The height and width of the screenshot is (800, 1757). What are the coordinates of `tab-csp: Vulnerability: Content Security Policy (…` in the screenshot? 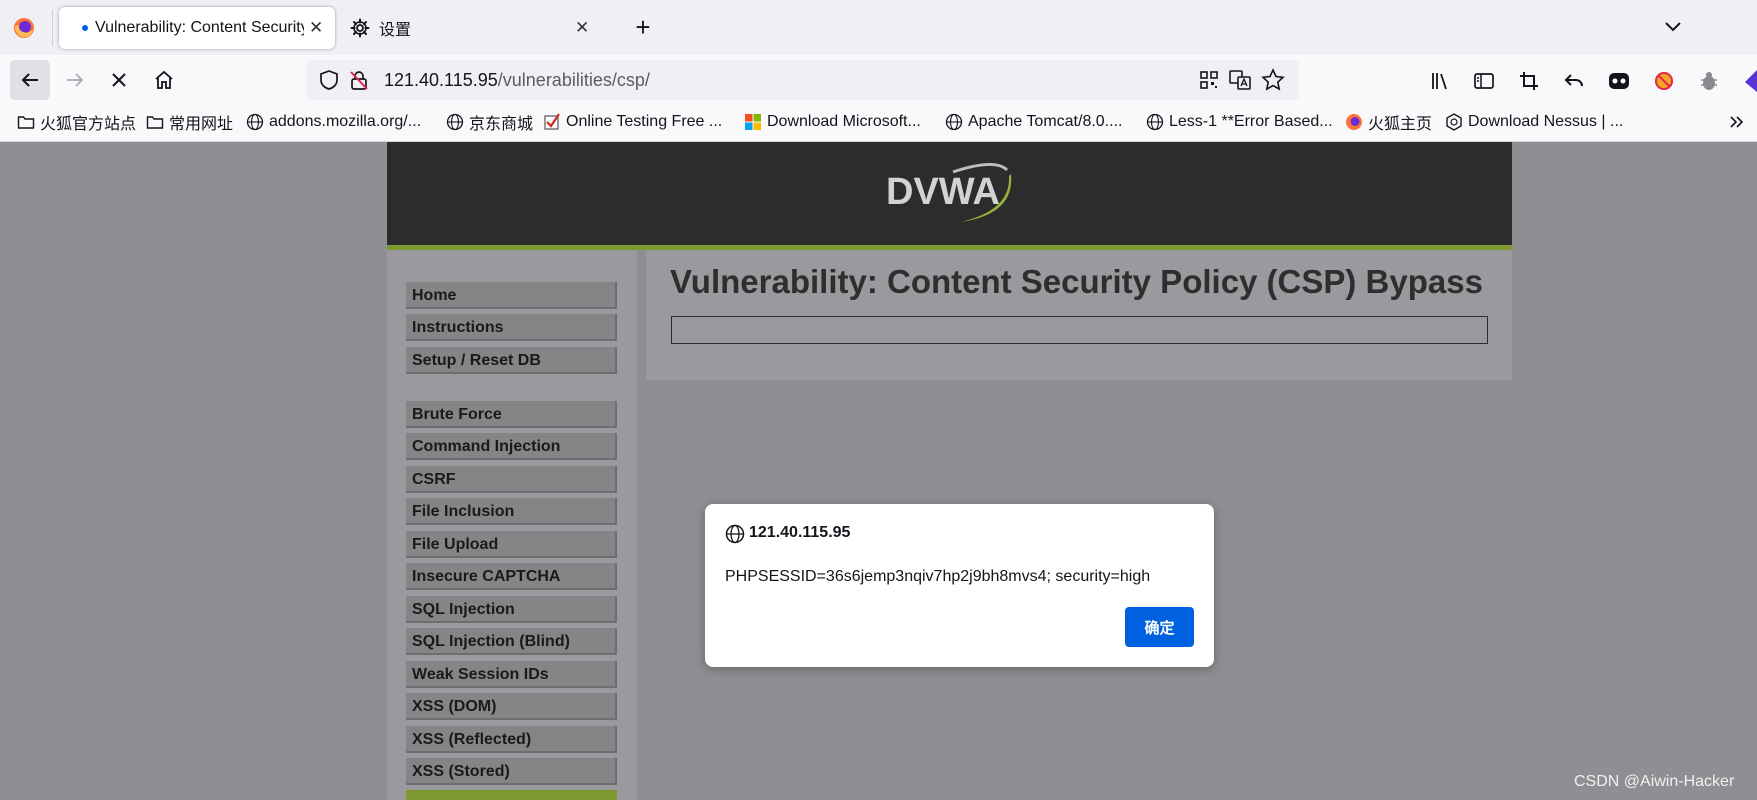 It's located at (197, 28).